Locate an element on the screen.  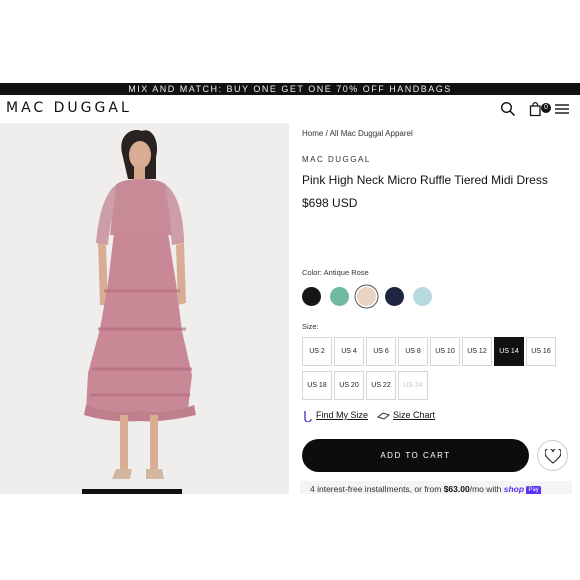
find-my-size-link: Find My Size is located at coordinates (342, 415).